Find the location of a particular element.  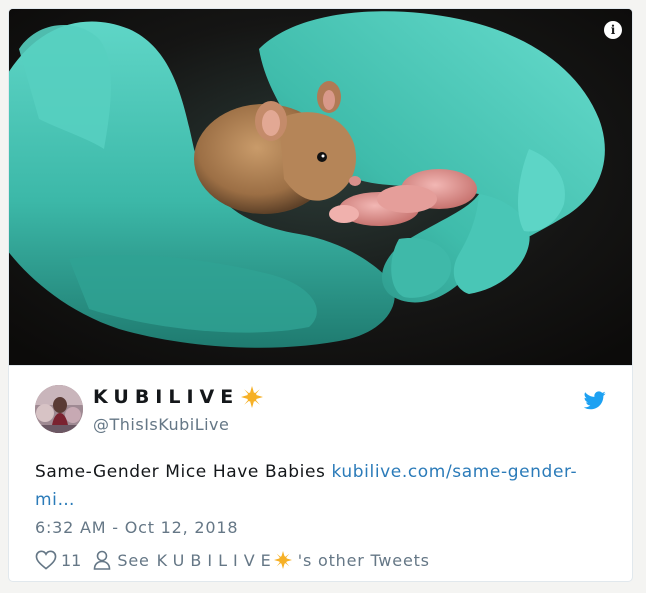

like-count: 11 is located at coordinates (71, 560).